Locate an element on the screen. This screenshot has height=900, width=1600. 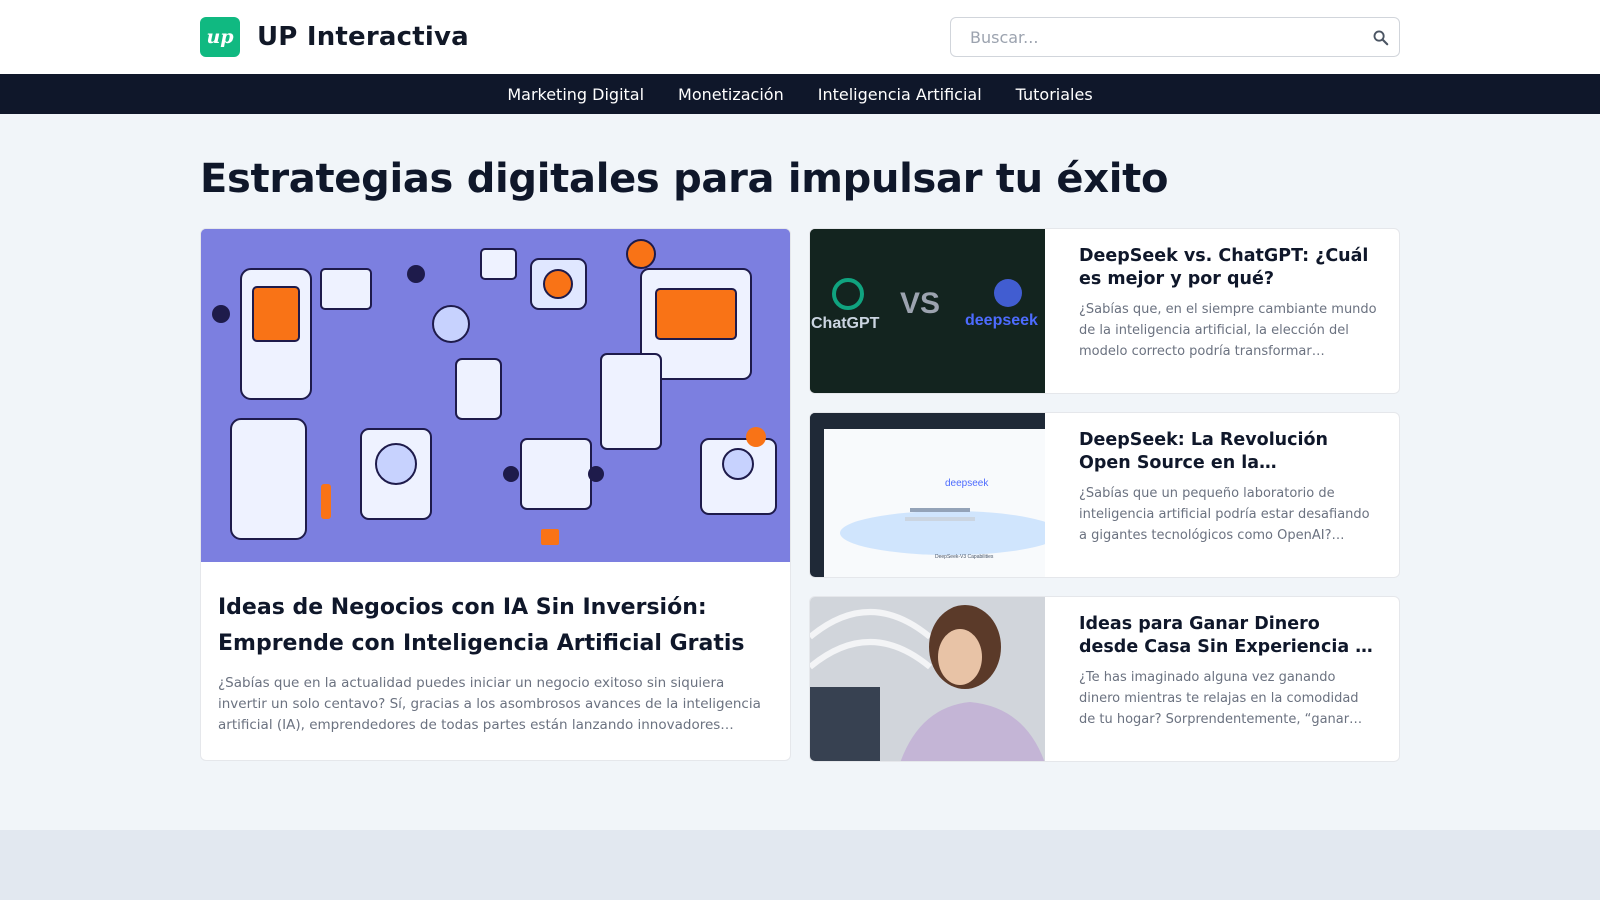
post-thumbnail: deepseek DeepSeek-V3 Capabilities is located at coordinates (927, 495).